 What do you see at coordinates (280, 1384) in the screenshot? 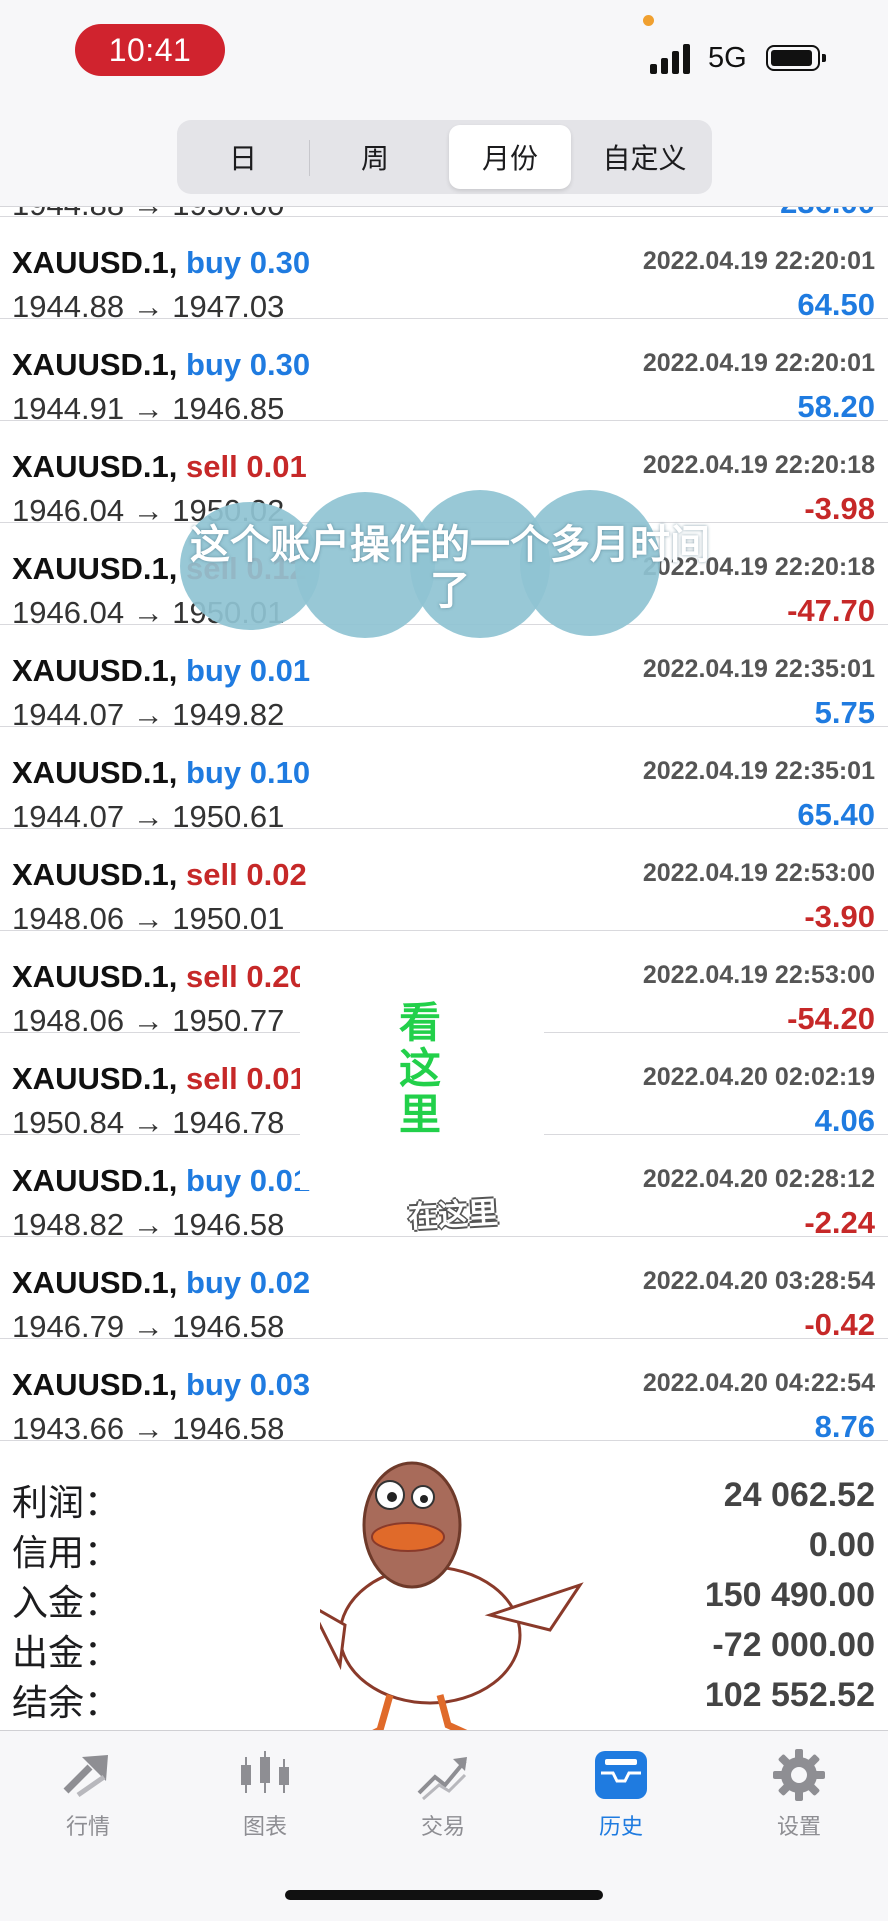
I see `trade-volume: 0.03` at bounding box center [280, 1384].